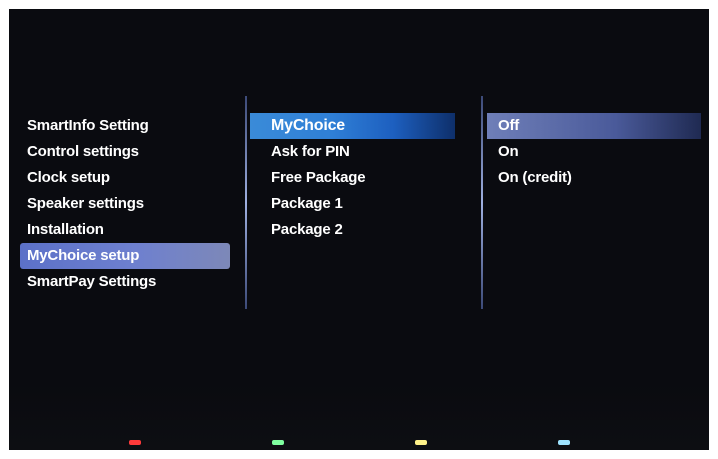  I want to click on submenu-item-label: Free Package, so click(318, 177).